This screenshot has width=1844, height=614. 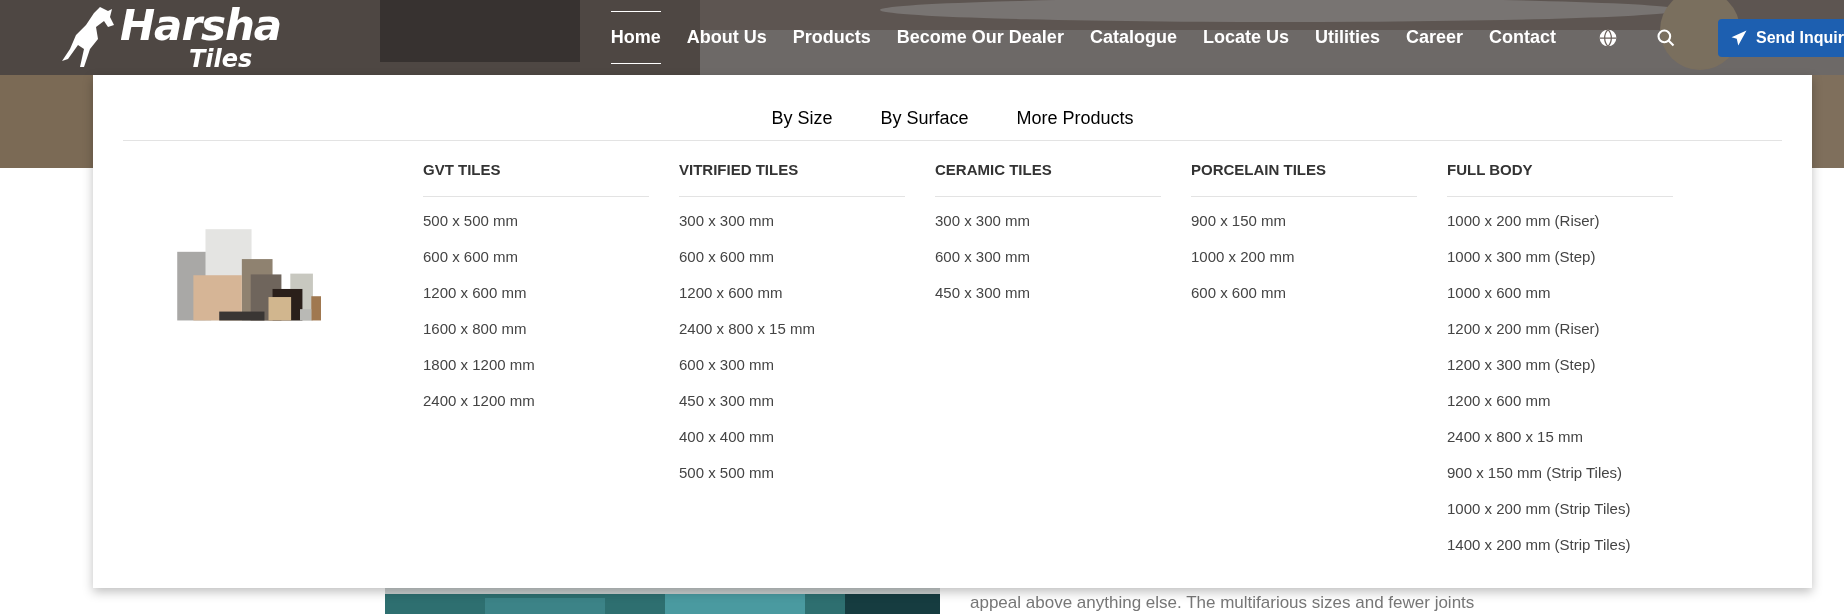 What do you see at coordinates (1666, 37) in the screenshot?
I see `search-icon` at bounding box center [1666, 37].